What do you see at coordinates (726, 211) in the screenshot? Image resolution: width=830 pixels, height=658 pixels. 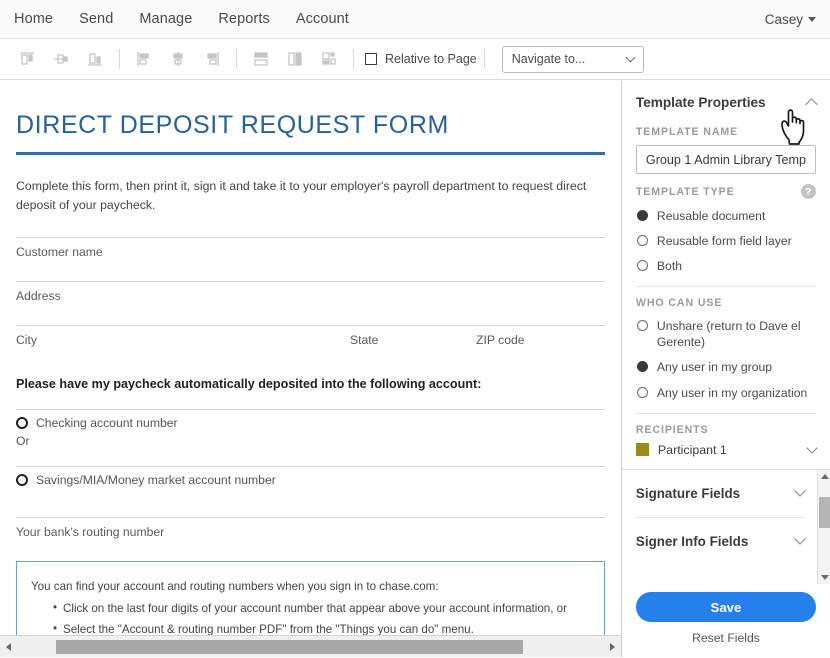 I see `template-type-option-reusable-document: Reusable document` at bounding box center [726, 211].